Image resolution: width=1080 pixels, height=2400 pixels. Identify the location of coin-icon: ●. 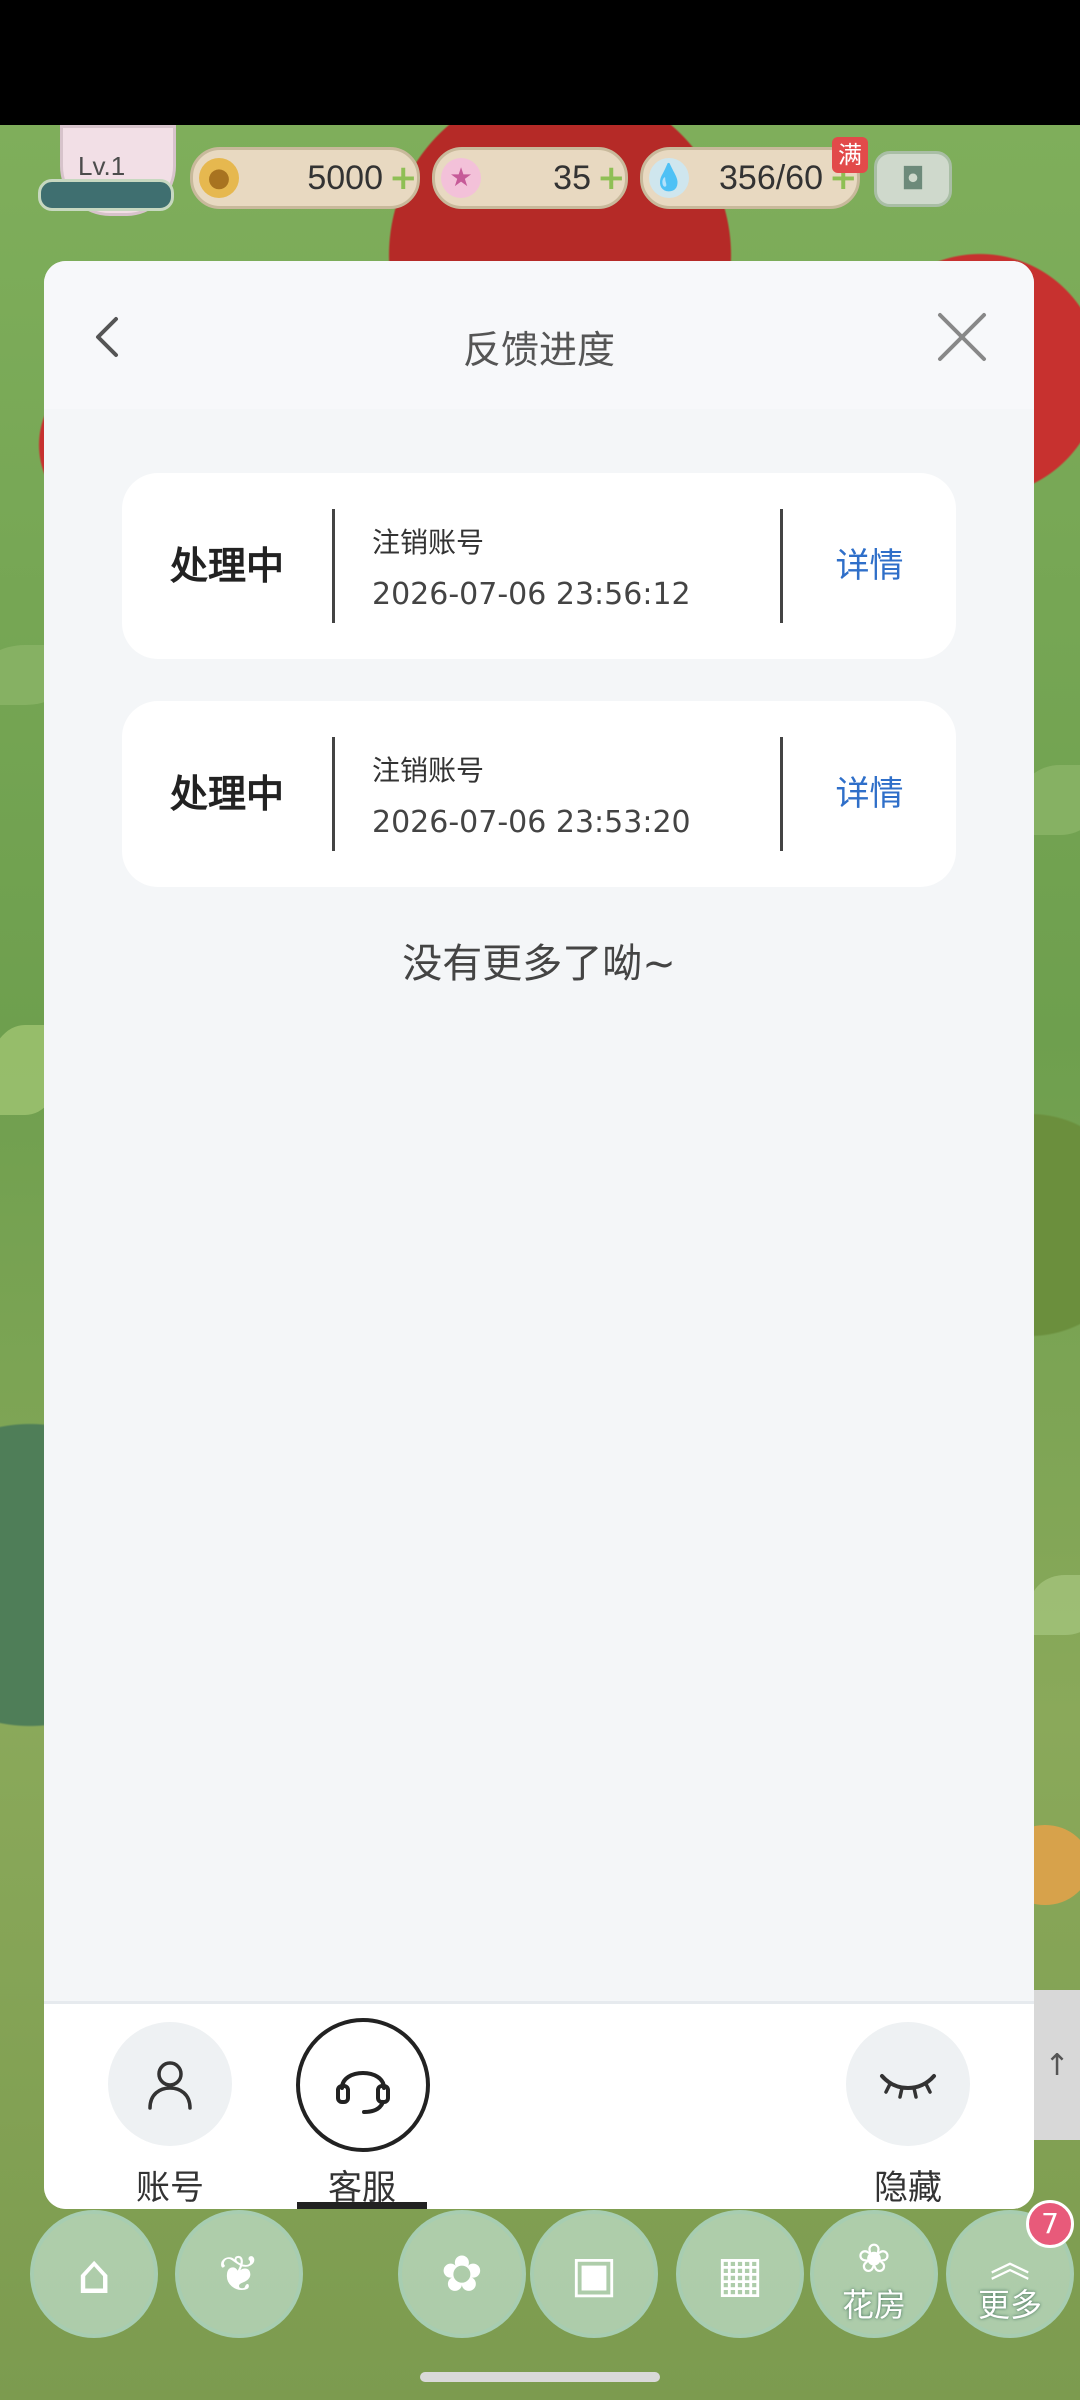
(219, 178).